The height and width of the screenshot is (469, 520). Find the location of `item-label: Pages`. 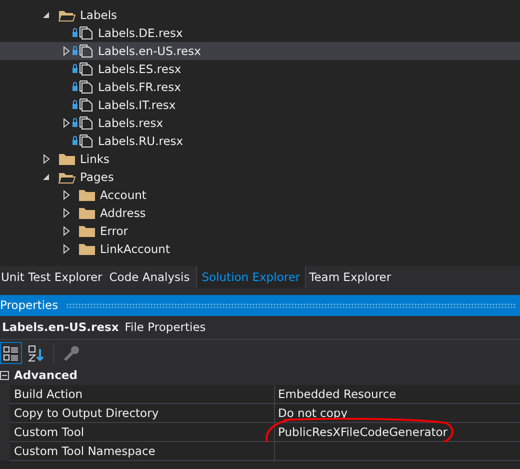

item-label: Pages is located at coordinates (96, 177).